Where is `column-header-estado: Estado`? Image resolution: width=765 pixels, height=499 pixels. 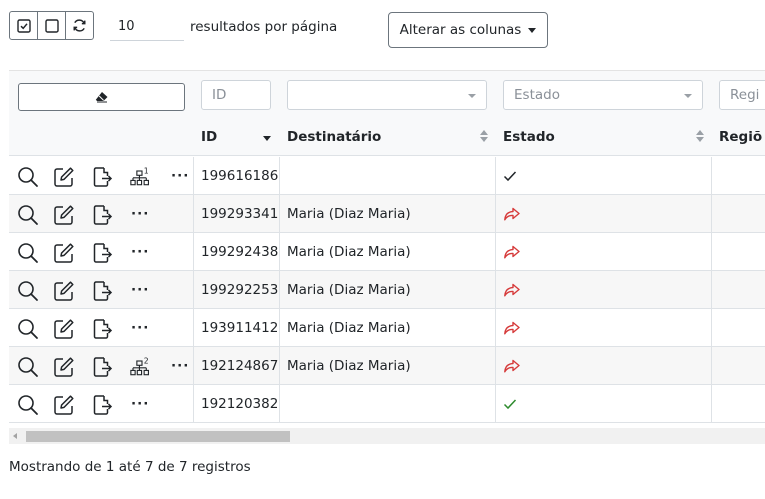
column-header-estado: Estado is located at coordinates (611, 136).